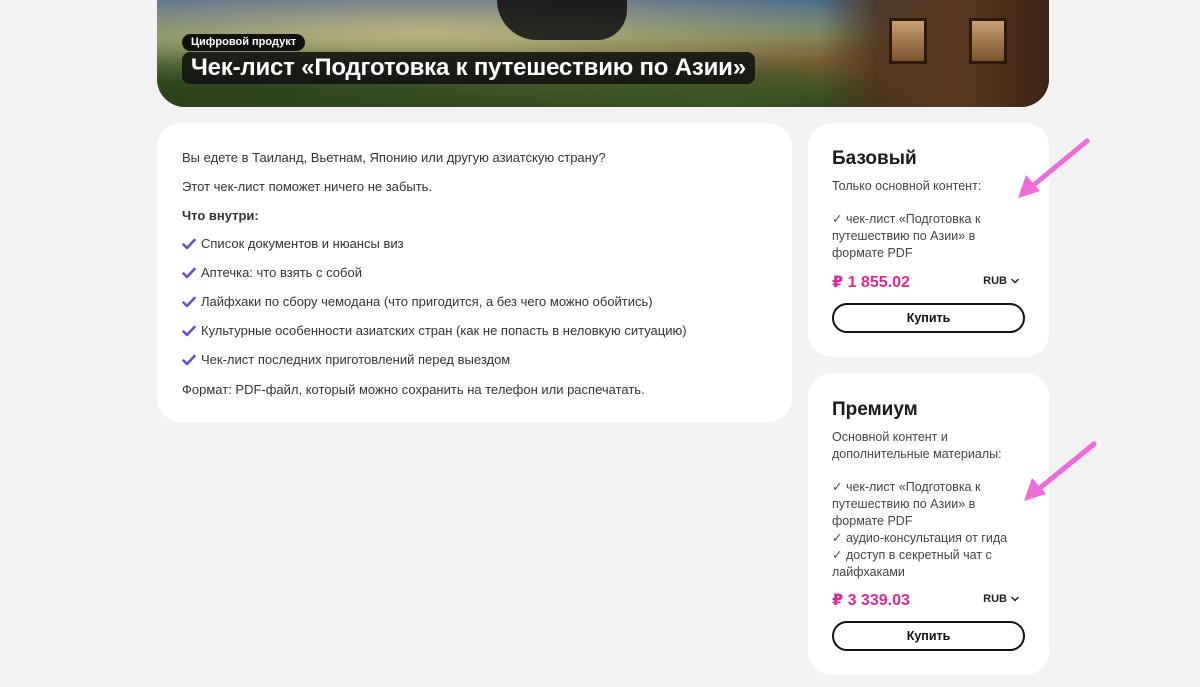 The width and height of the screenshot is (1200, 687). Describe the element at coordinates (244, 42) in the screenshot. I see `product-type-badge: Цифровой продукт` at that location.